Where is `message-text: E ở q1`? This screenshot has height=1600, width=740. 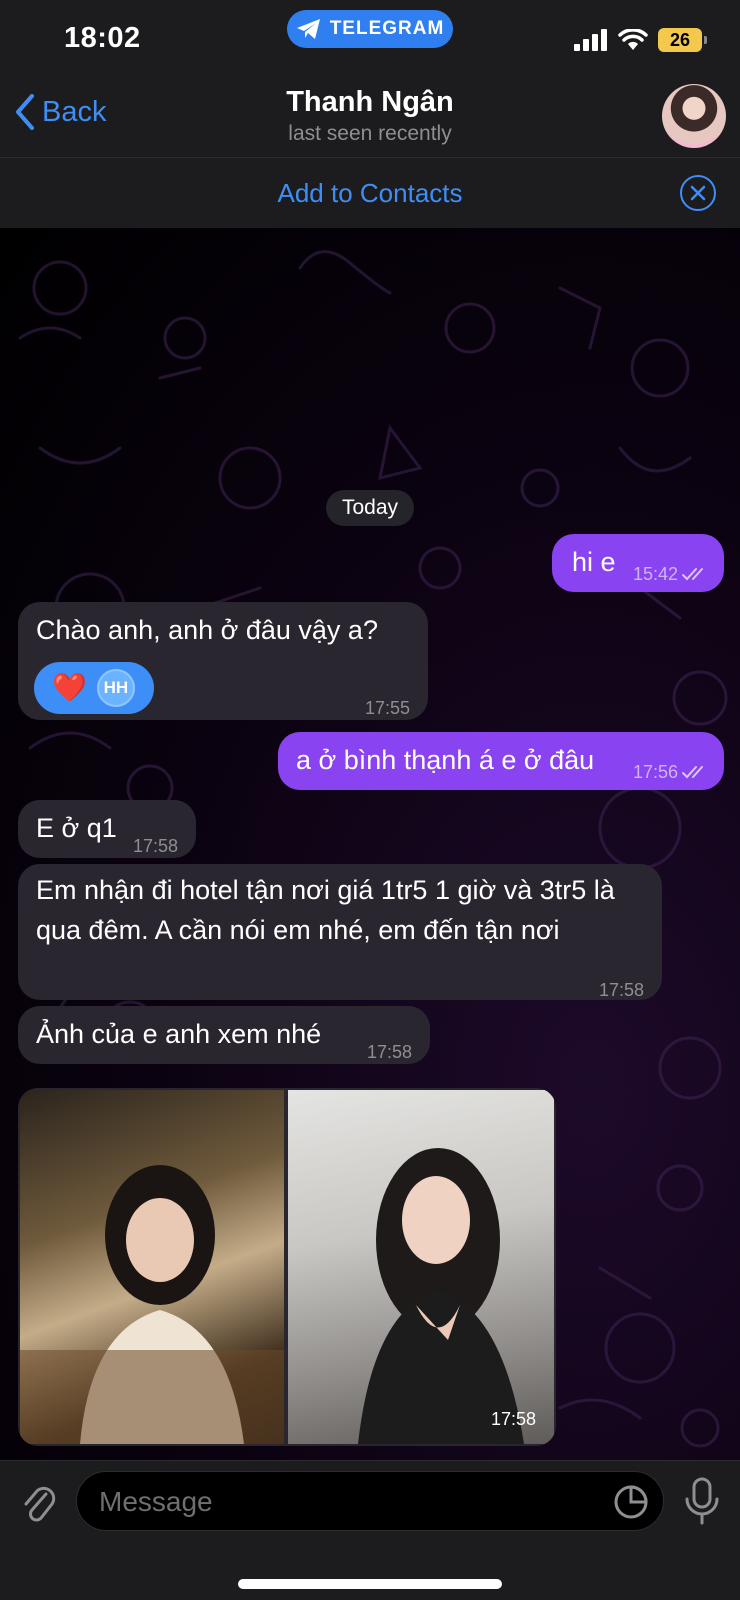
message-text: E ở q1 is located at coordinates (76, 828).